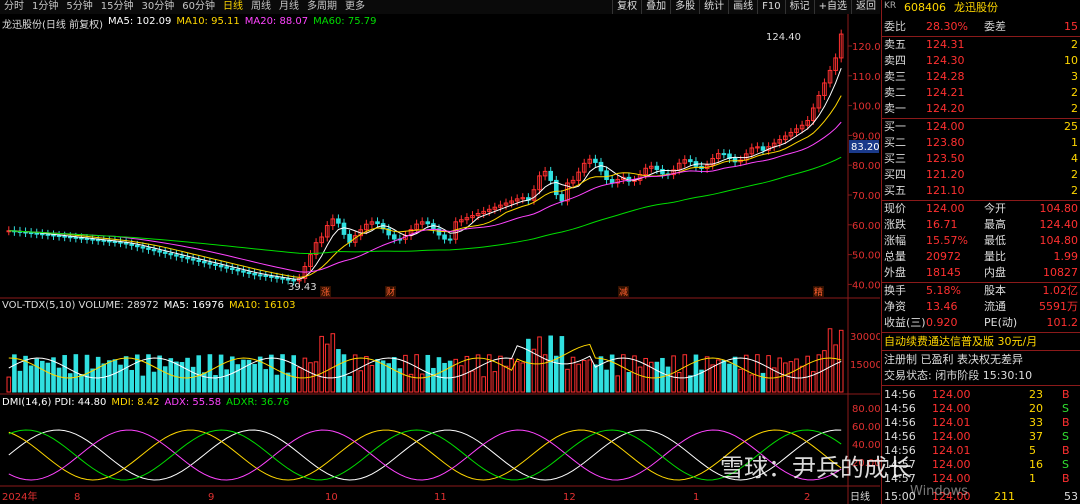 This screenshot has height=504, width=1080. I want to click on tick-volume: 33, so click(1036, 422).